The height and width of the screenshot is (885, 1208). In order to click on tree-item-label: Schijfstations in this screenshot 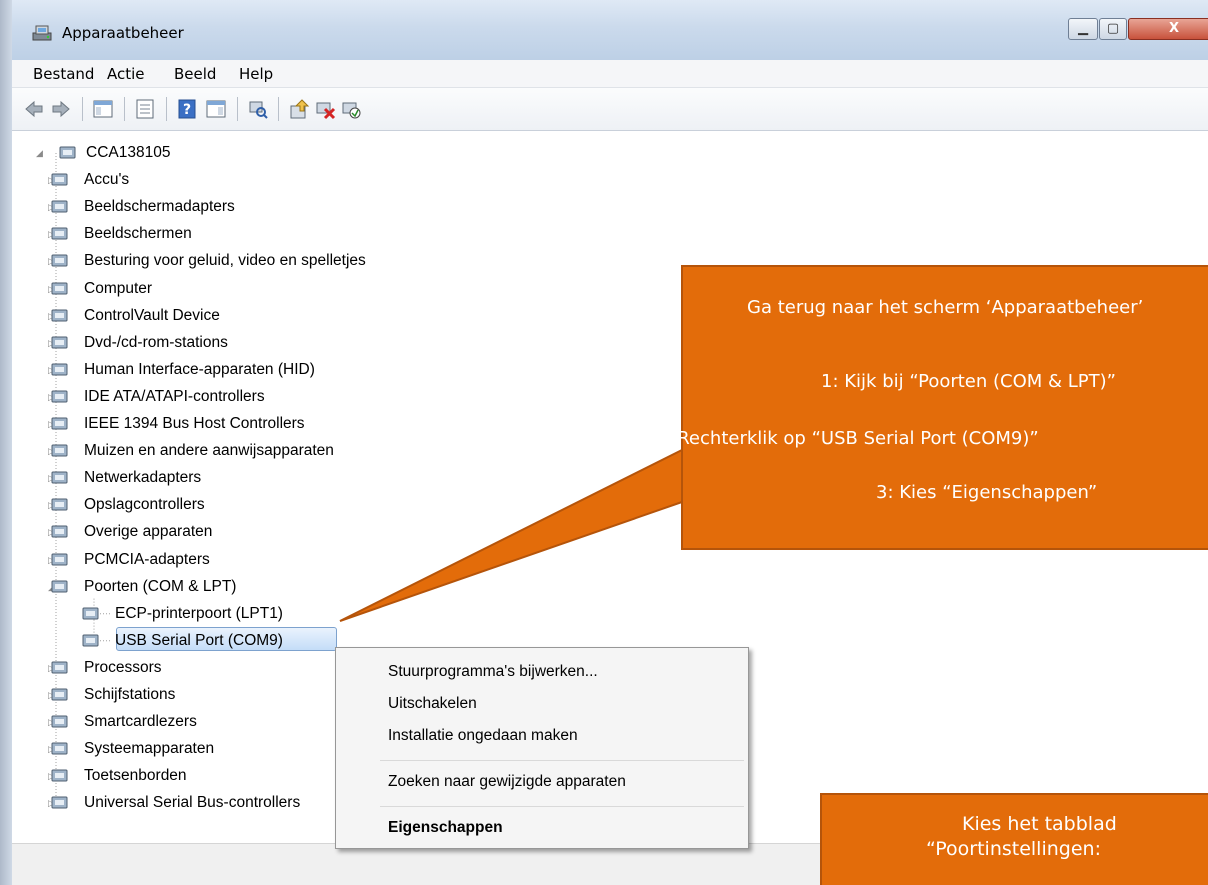, I will do `click(130, 694)`.